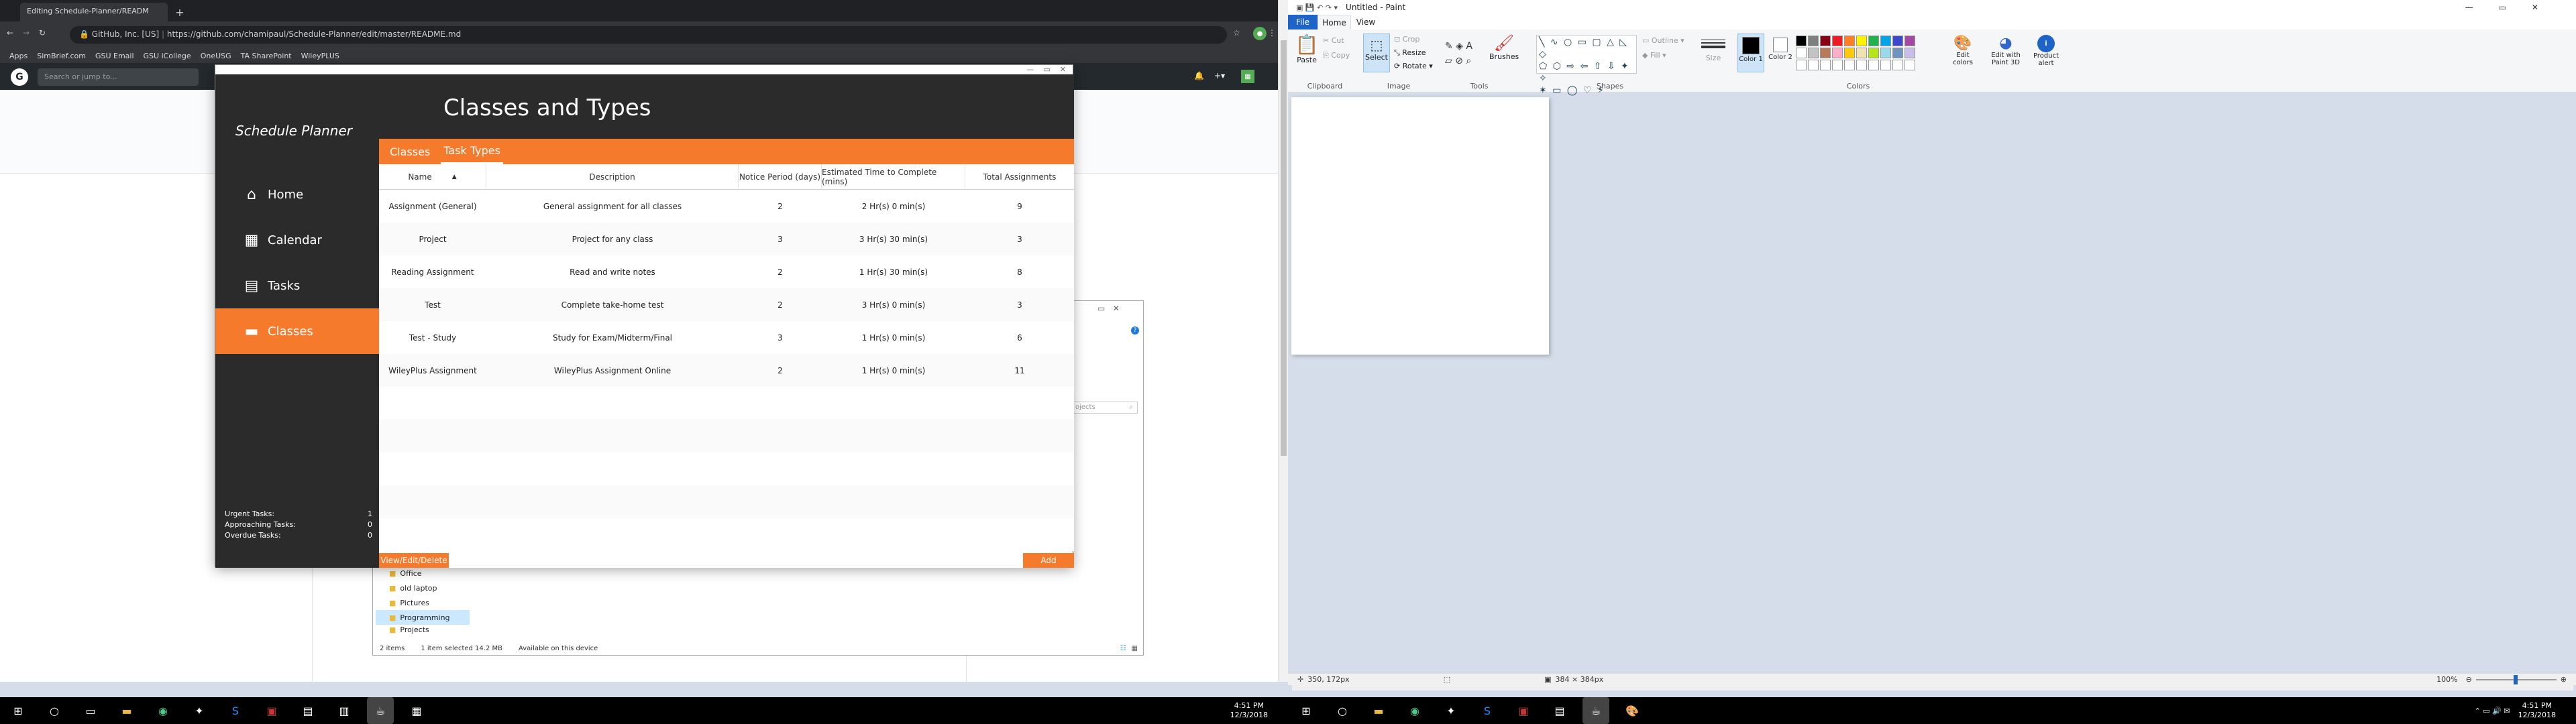 The height and width of the screenshot is (724, 2576). Describe the element at coordinates (2469, 679) in the screenshot. I see `zoom-out-icon: ⊖` at that location.